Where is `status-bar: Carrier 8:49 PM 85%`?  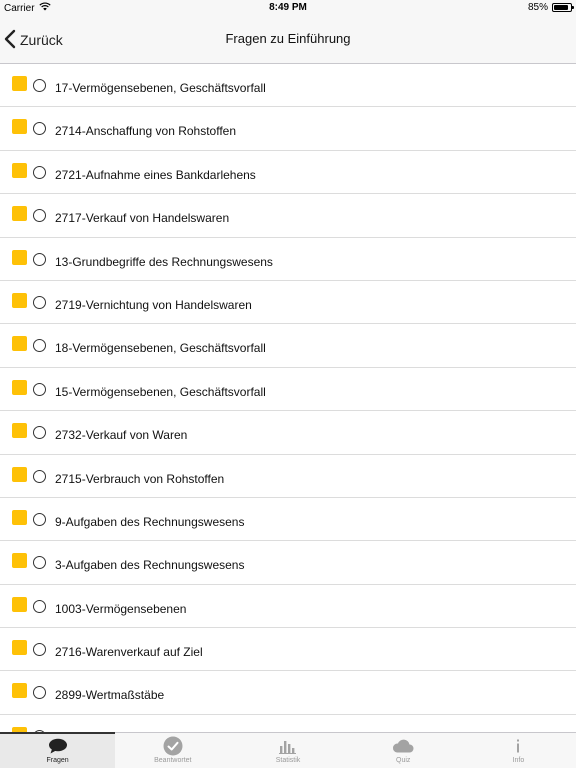
status-bar: Carrier 8:49 PM 85% is located at coordinates (288, 8).